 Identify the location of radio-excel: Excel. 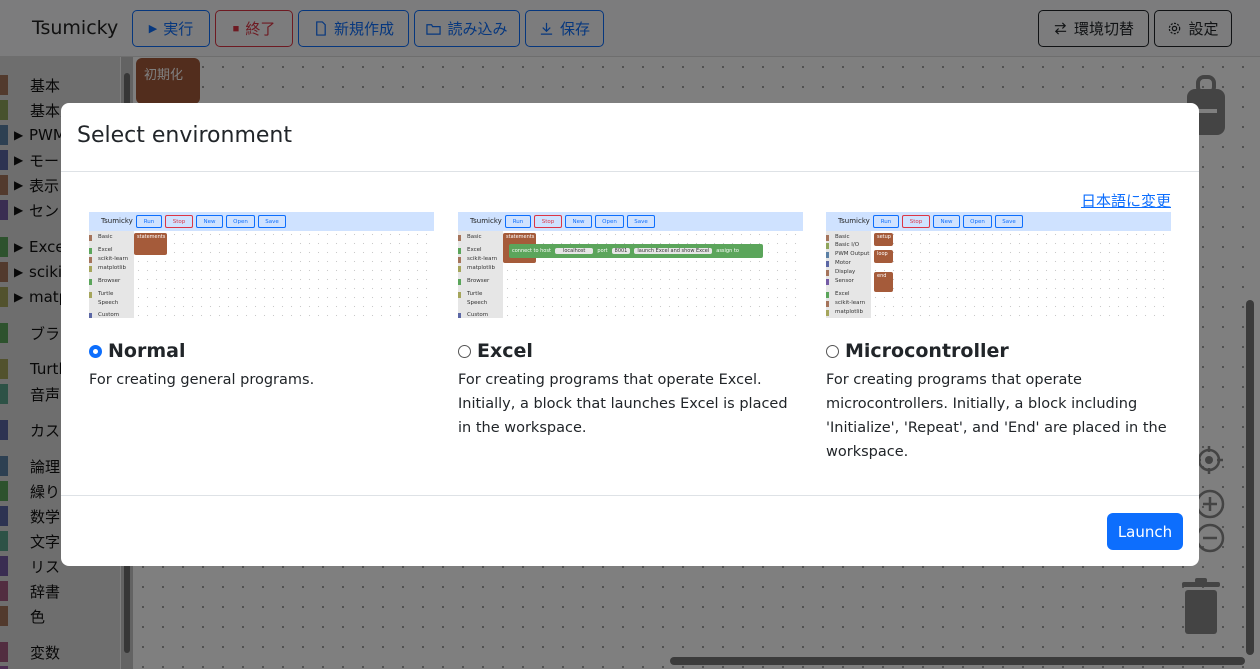
(495, 351).